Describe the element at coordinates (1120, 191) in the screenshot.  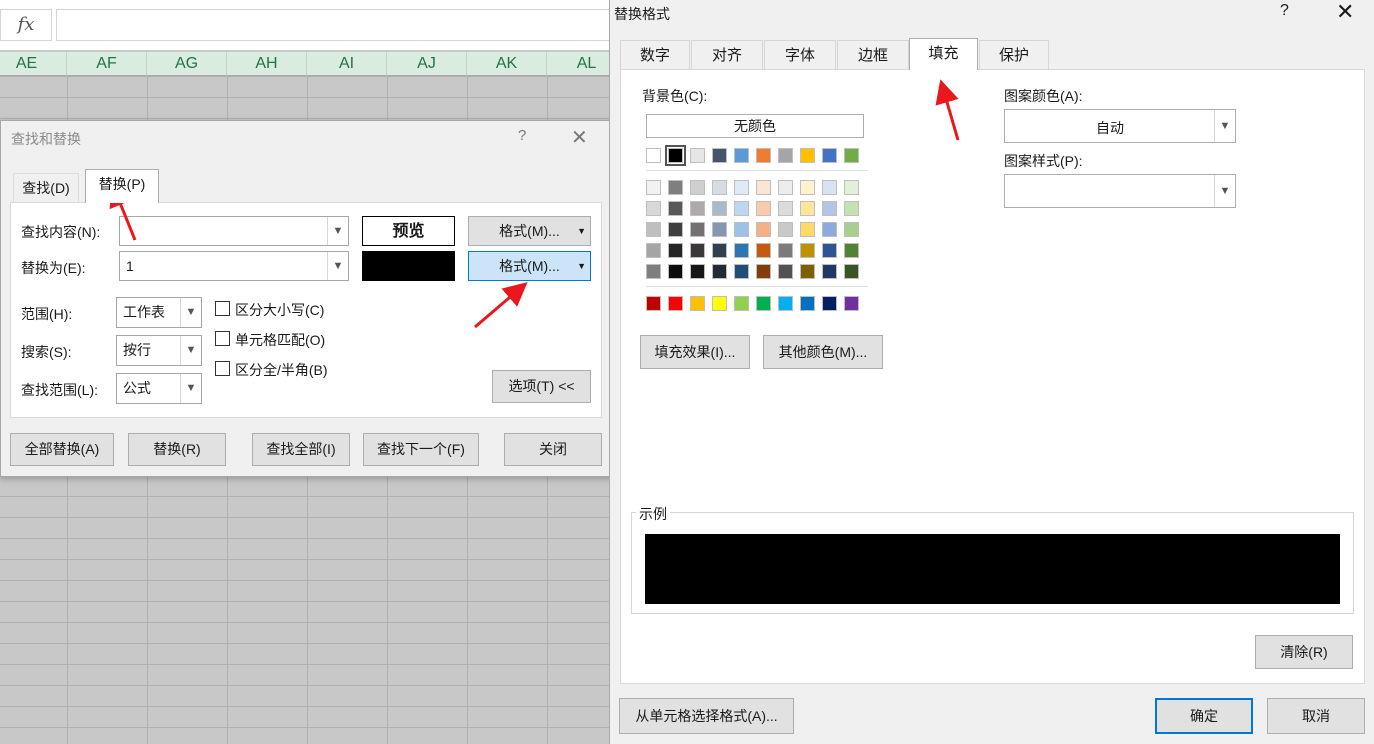
I see `pattern-style-select: ▼` at that location.